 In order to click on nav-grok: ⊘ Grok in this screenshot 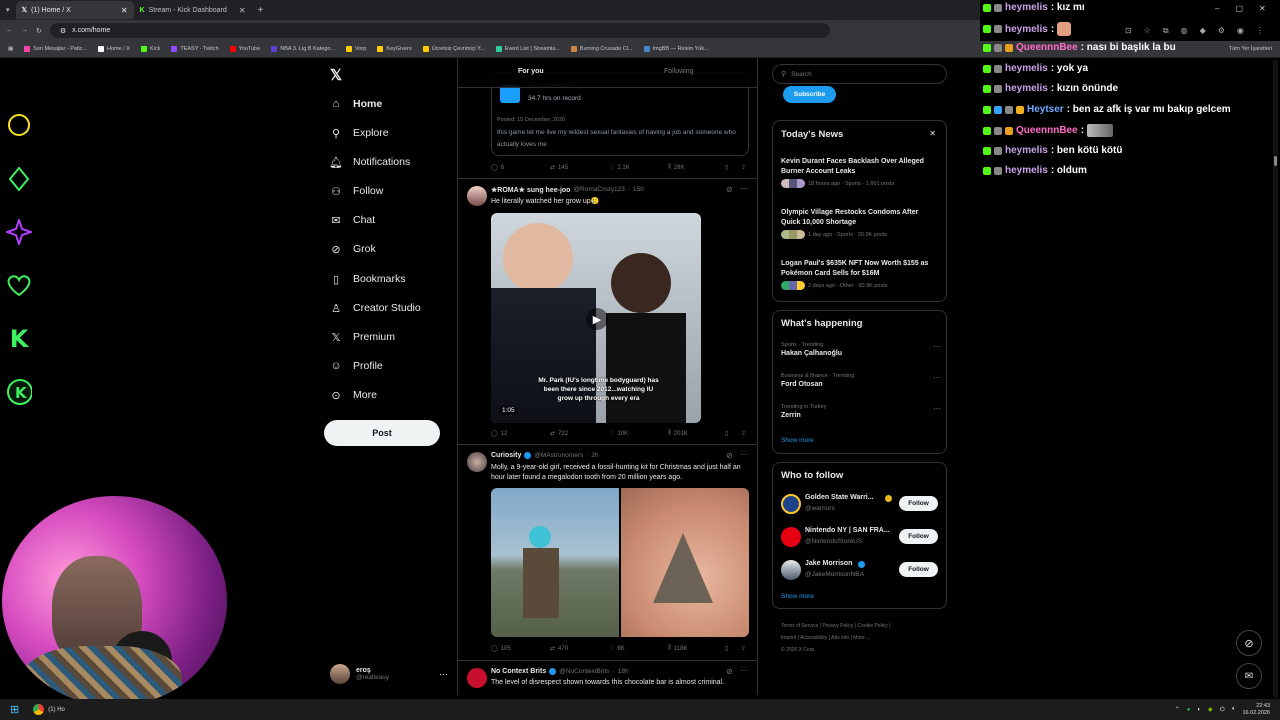, I will do `click(352, 249)`.